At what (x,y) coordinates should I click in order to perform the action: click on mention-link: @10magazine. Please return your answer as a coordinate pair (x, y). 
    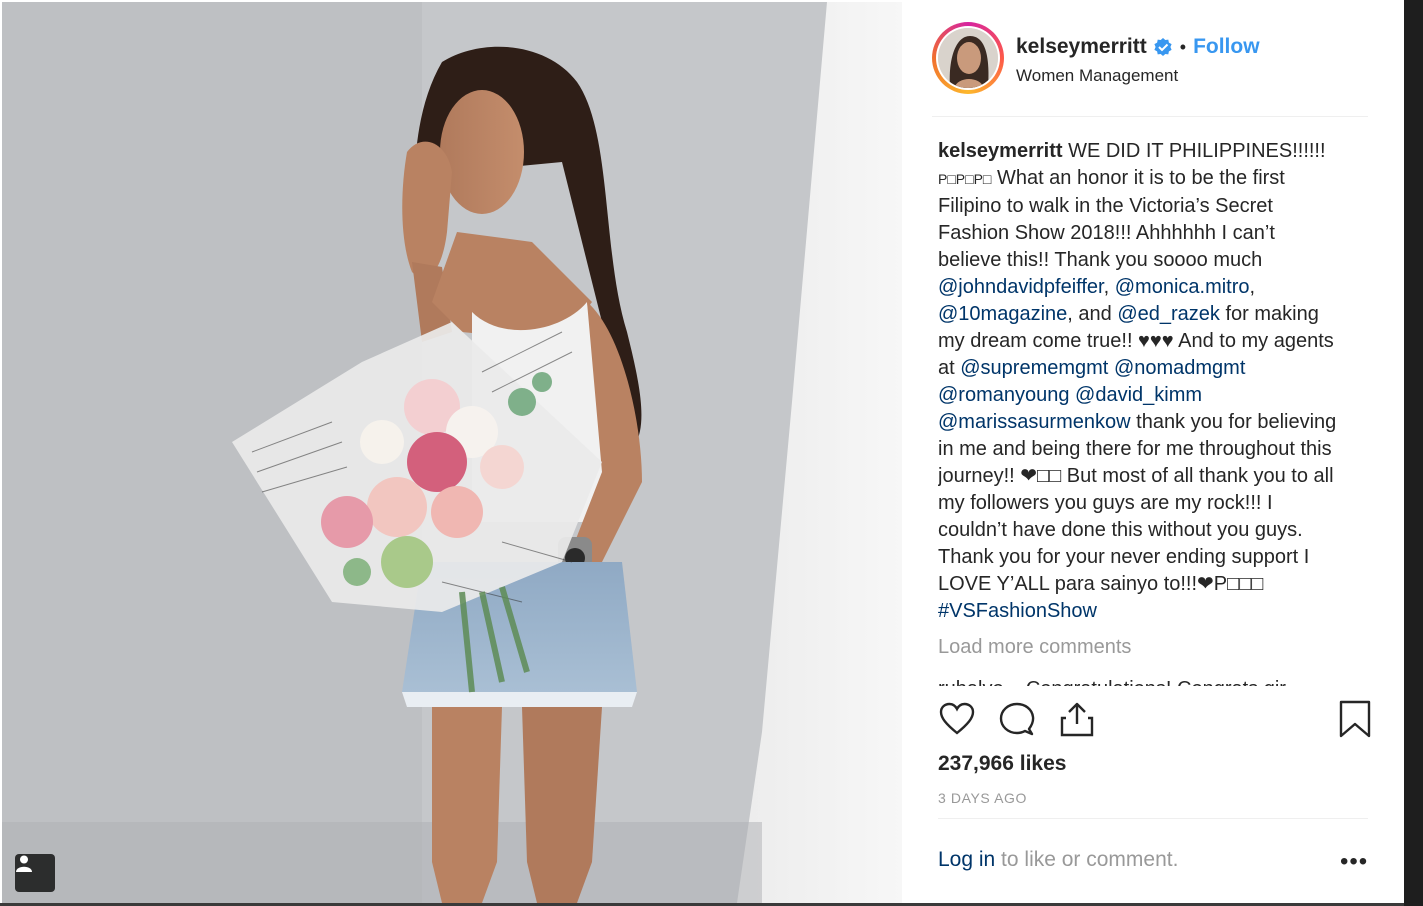
    Looking at the image, I should click on (1002, 314).